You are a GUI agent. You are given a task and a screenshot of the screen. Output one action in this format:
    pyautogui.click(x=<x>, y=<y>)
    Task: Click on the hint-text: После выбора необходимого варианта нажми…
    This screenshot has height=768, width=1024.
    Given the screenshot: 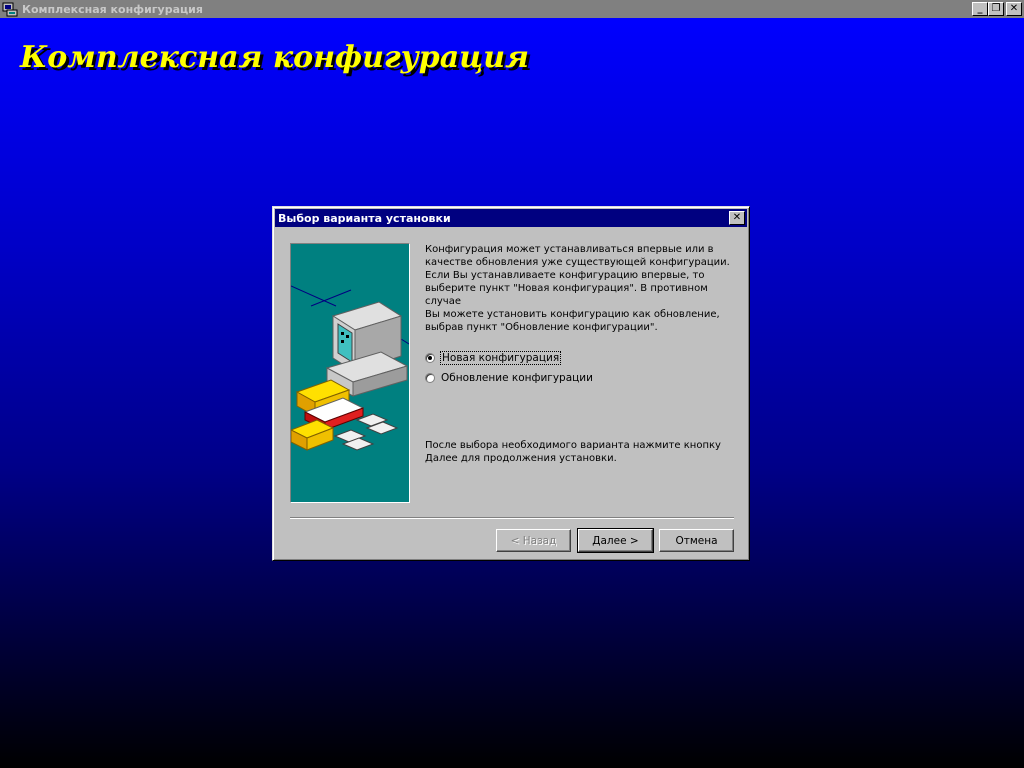 What is the action you would take?
    pyautogui.click(x=573, y=452)
    